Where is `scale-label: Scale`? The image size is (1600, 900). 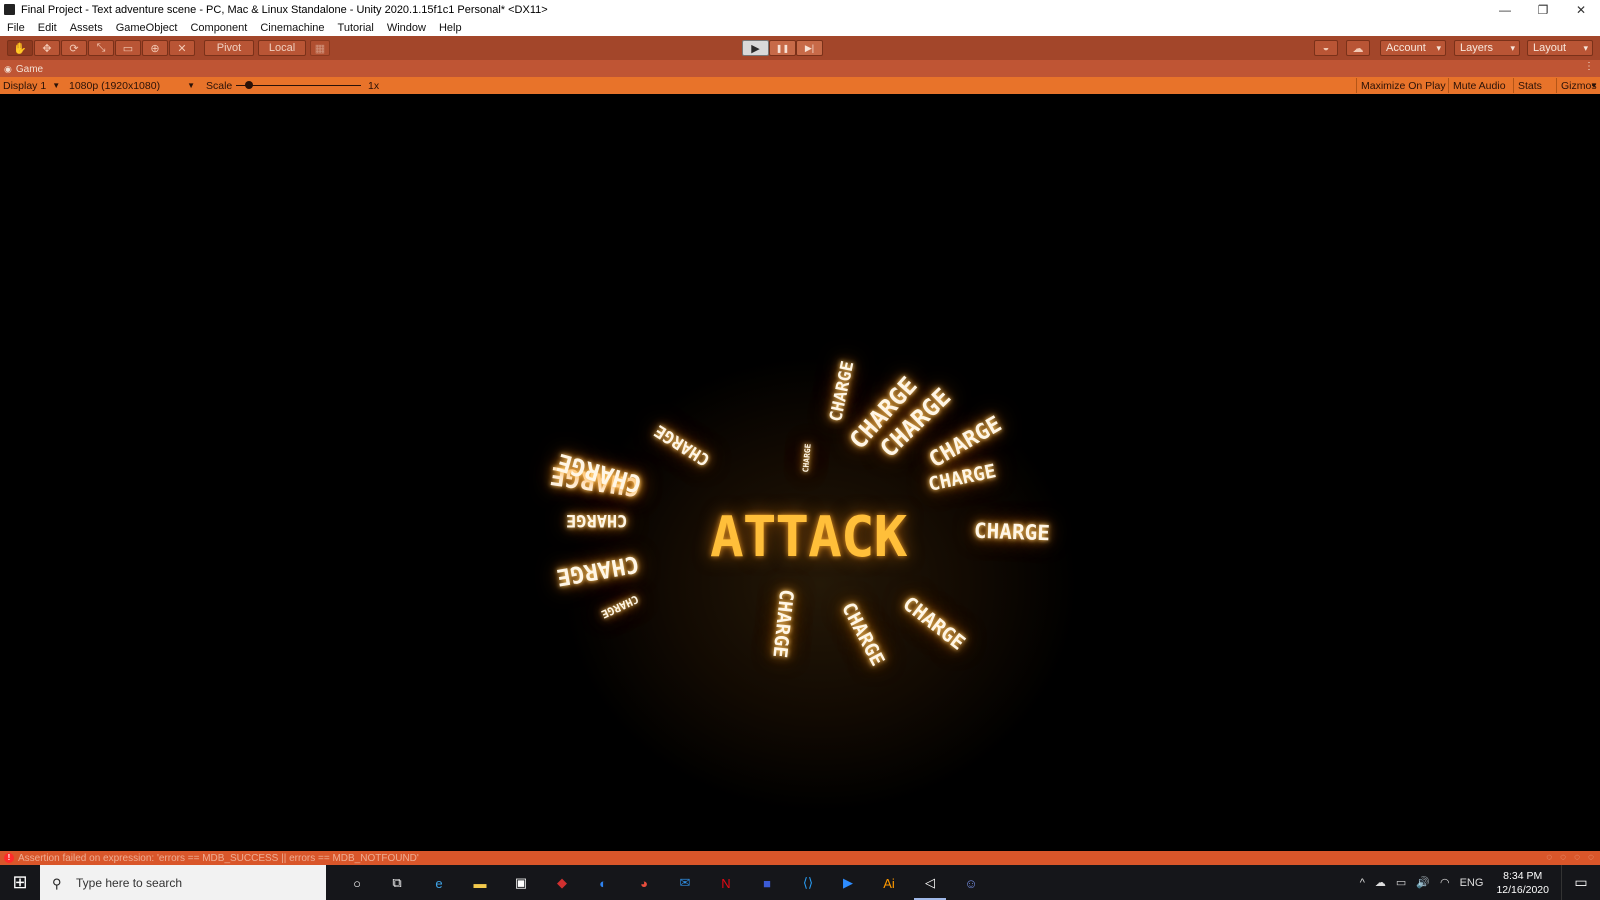
scale-label: Scale is located at coordinates (219, 85).